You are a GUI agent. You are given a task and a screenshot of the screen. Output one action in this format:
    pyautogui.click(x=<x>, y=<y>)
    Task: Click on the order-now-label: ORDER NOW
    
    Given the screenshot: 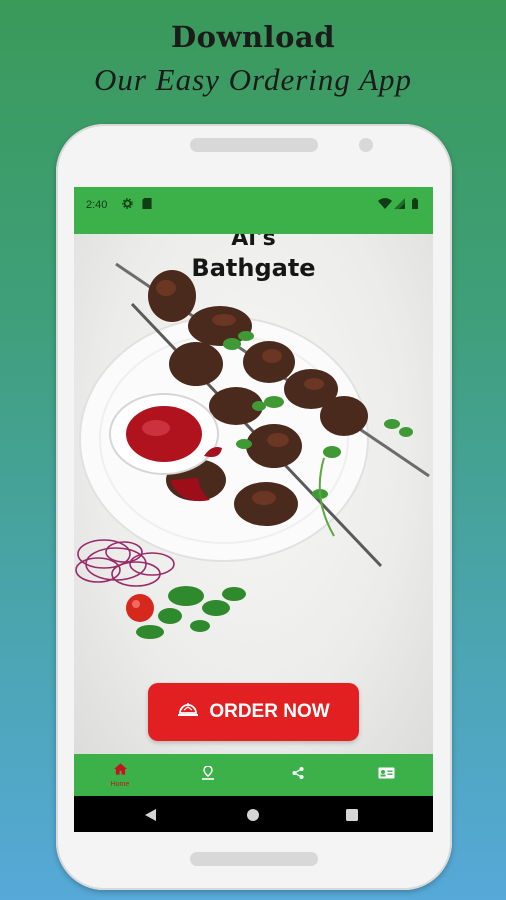 What is the action you would take?
    pyautogui.click(x=269, y=711)
    